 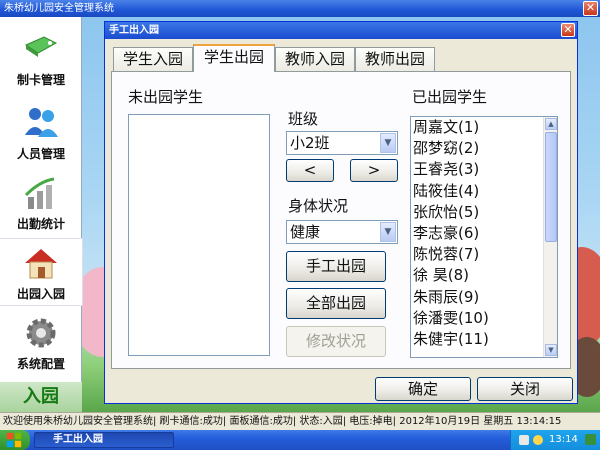 I want to click on app-close-button: ✕, so click(x=590, y=8).